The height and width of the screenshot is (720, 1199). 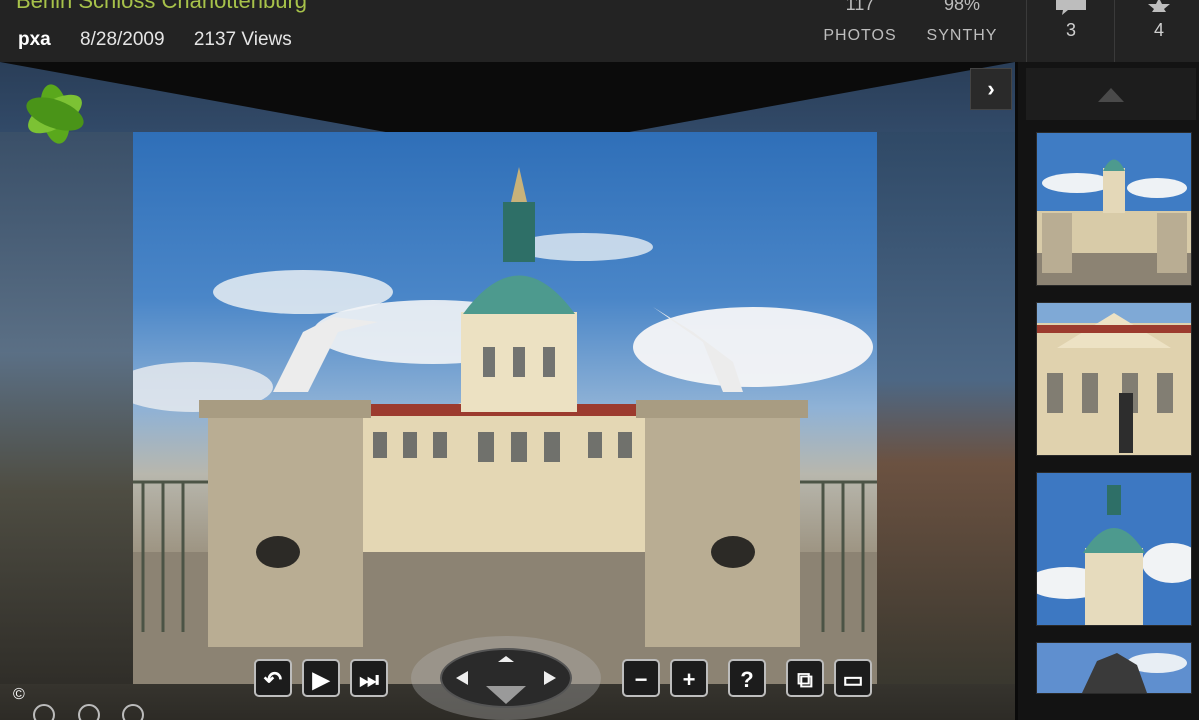 I want to click on star-icon, so click(x=1159, y=6).